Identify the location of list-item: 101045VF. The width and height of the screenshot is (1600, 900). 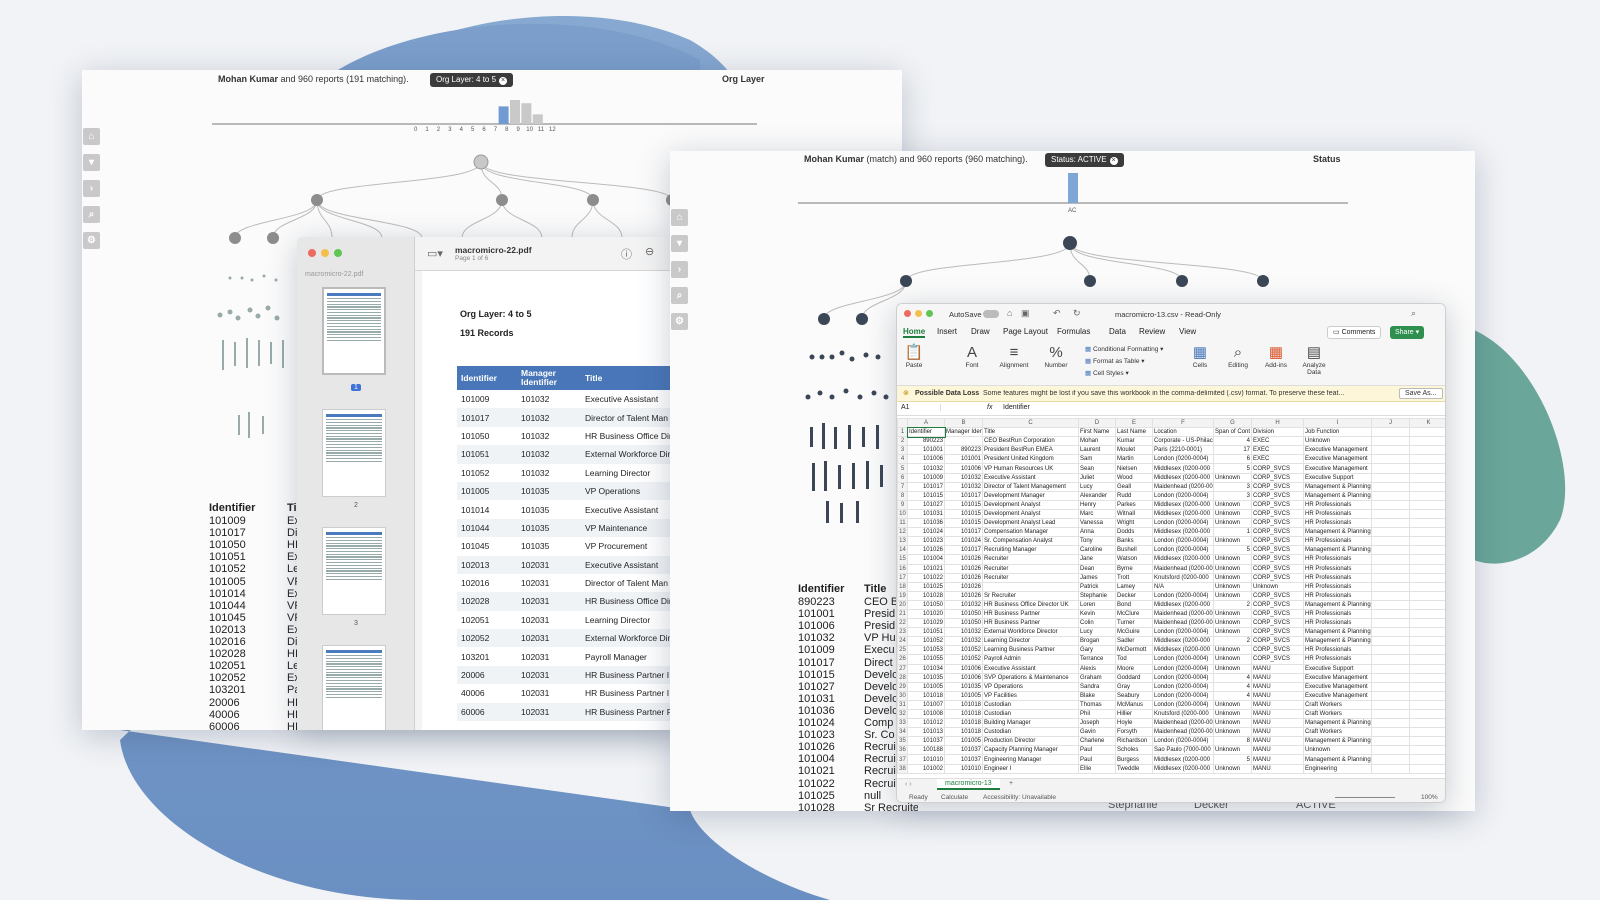
(254, 618).